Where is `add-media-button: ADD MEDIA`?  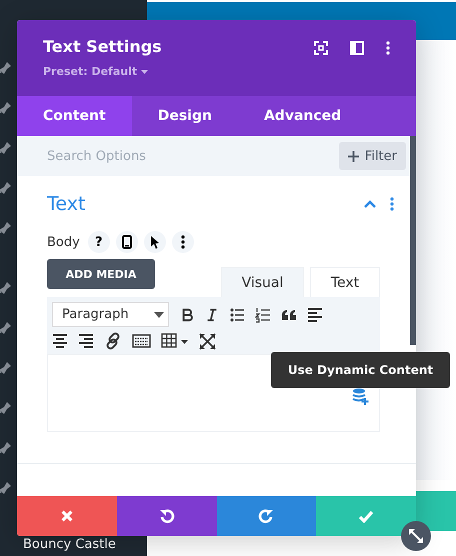
add-media-button: ADD MEDIA is located at coordinates (101, 274).